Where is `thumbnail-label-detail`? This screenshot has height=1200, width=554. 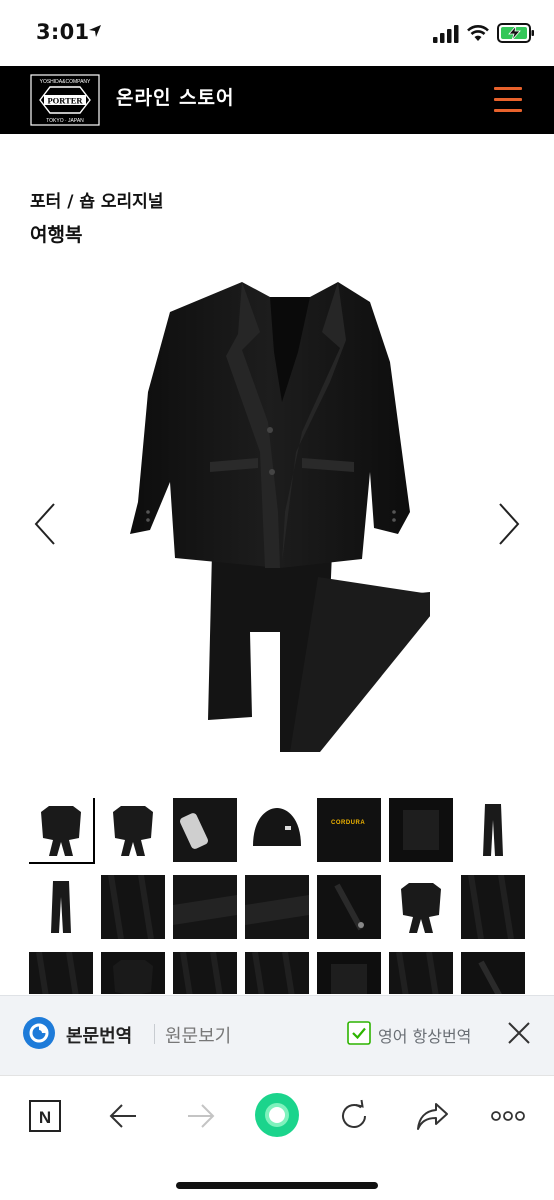
thumbnail-label-detail is located at coordinates (421, 830).